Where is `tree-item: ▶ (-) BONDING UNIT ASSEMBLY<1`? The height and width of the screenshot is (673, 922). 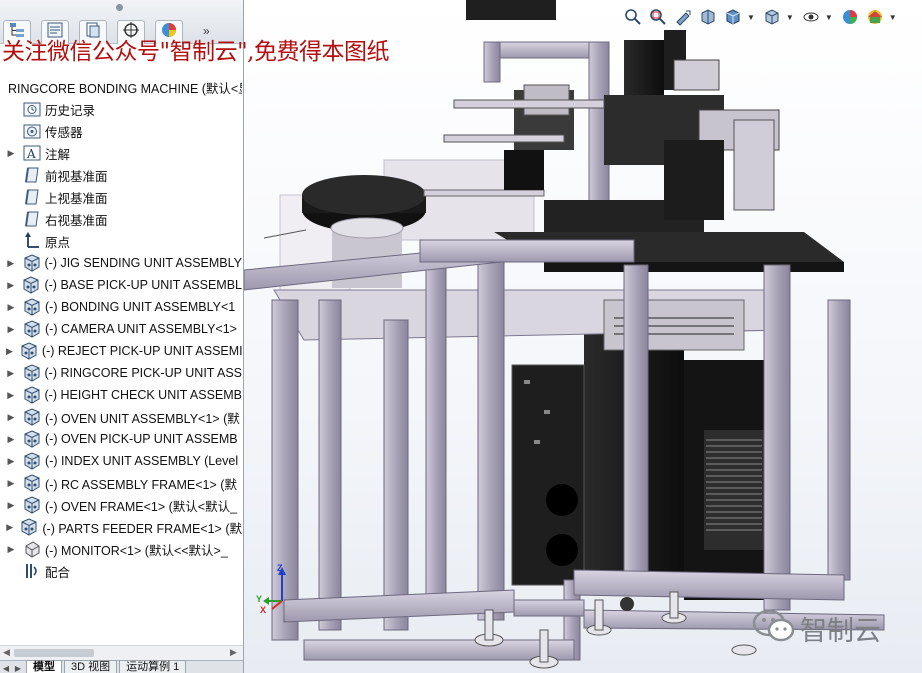
tree-item: ▶ (-) BONDING UNIT ASSEMBLY<1 is located at coordinates (121, 307).